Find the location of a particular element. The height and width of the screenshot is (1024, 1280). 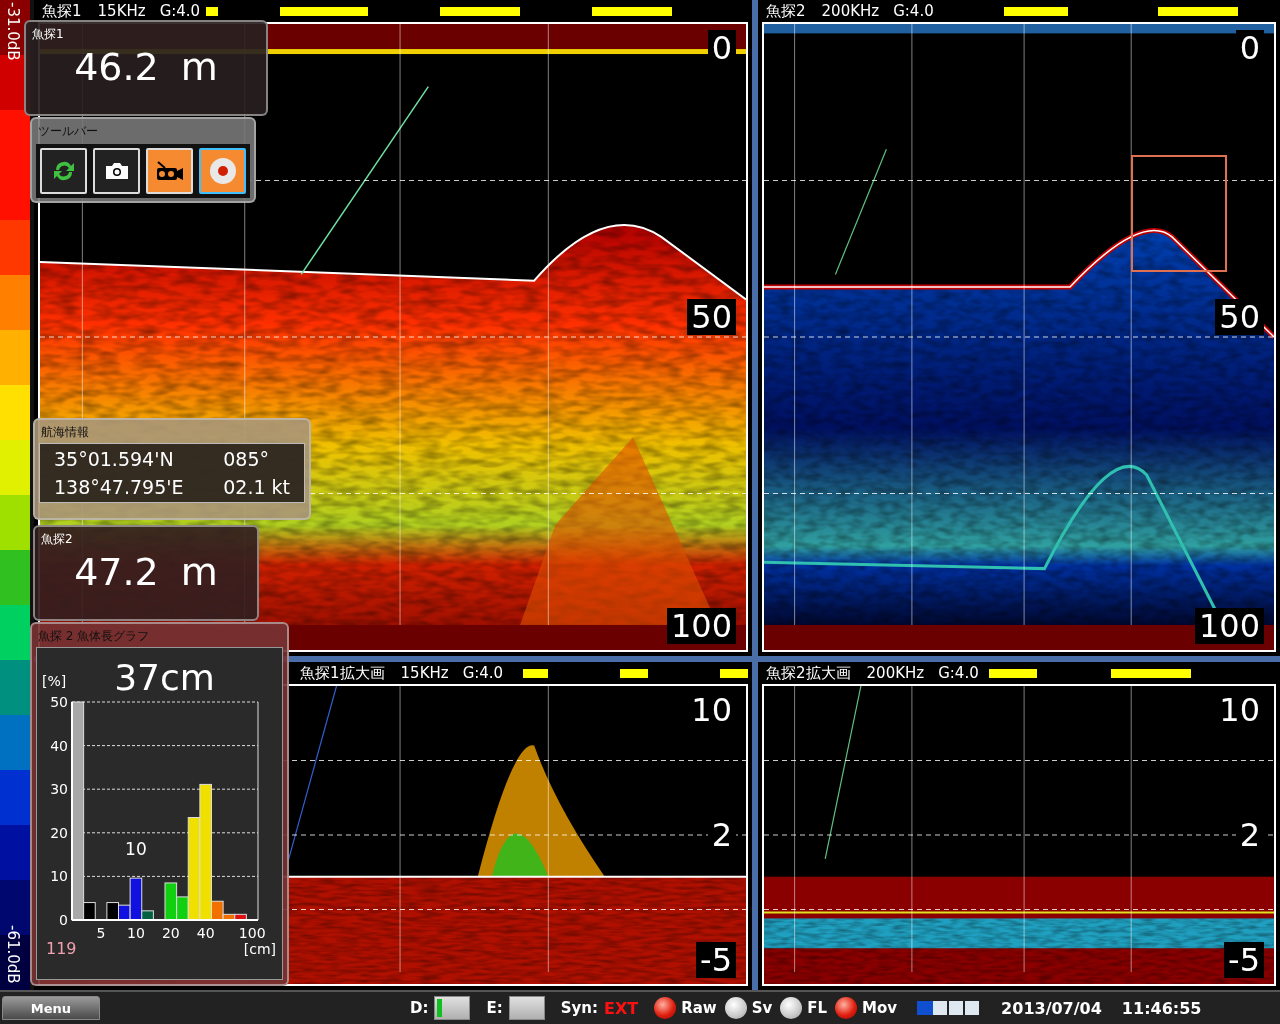

toggle-label: D: is located at coordinates (419, 1008).